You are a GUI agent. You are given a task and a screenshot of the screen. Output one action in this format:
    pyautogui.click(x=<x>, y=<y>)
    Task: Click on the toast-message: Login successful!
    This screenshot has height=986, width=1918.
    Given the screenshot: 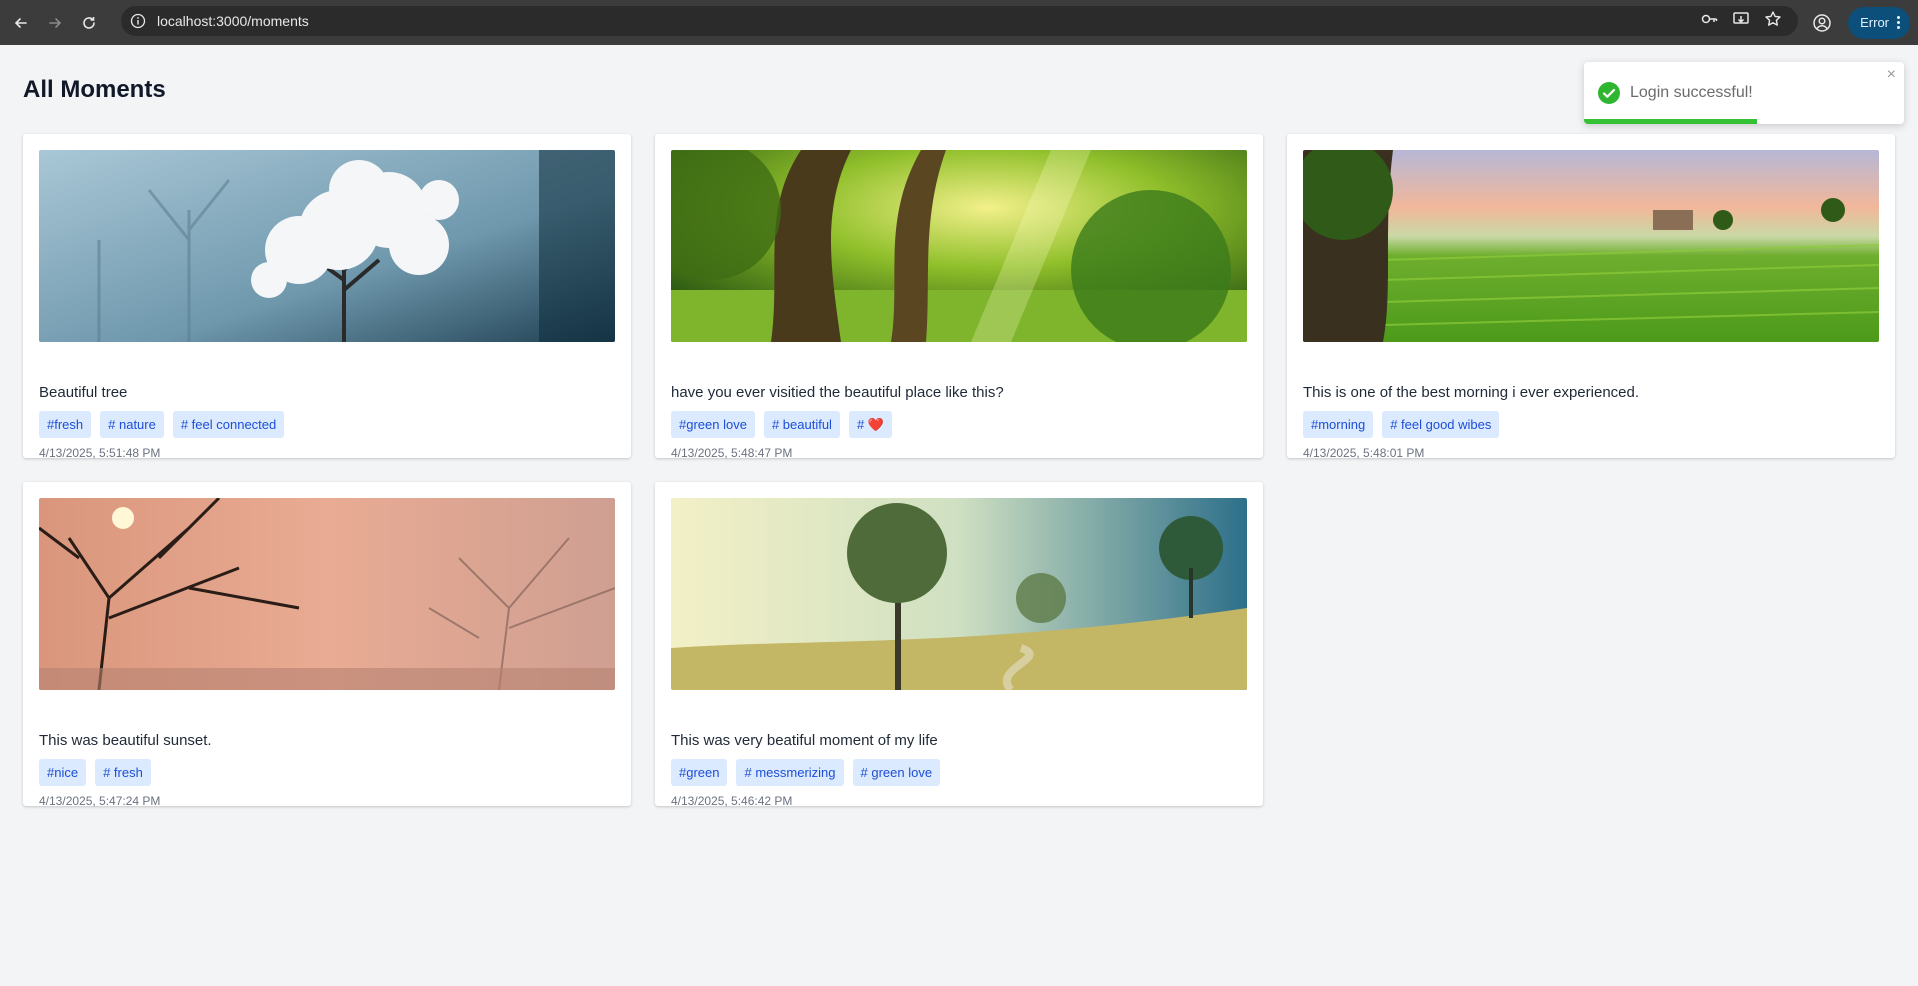 What is the action you would take?
    pyautogui.click(x=1691, y=92)
    